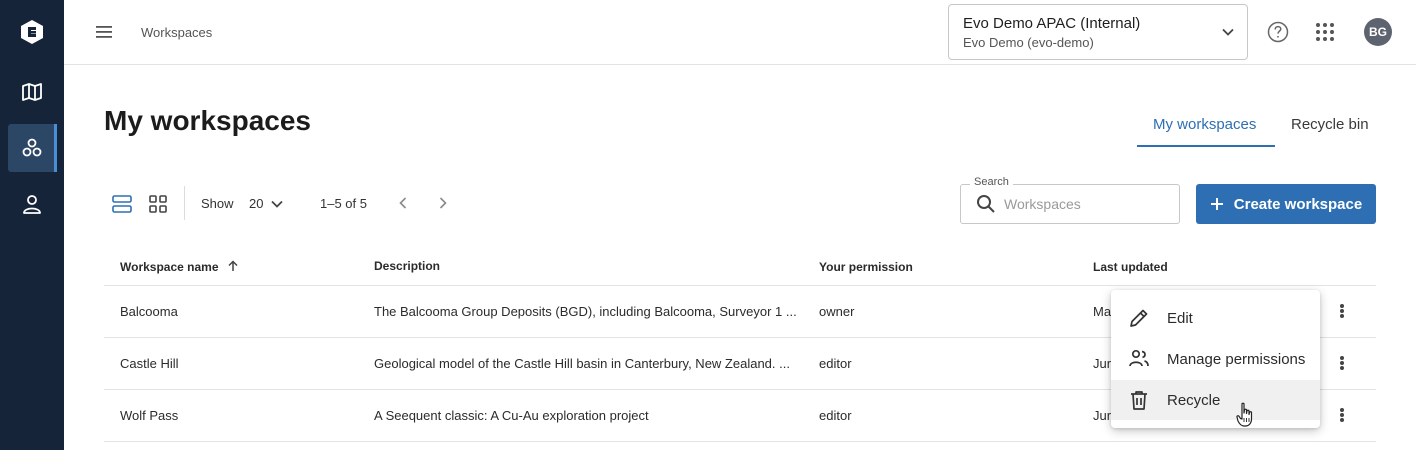  I want to click on trash-icon, so click(1139, 400).